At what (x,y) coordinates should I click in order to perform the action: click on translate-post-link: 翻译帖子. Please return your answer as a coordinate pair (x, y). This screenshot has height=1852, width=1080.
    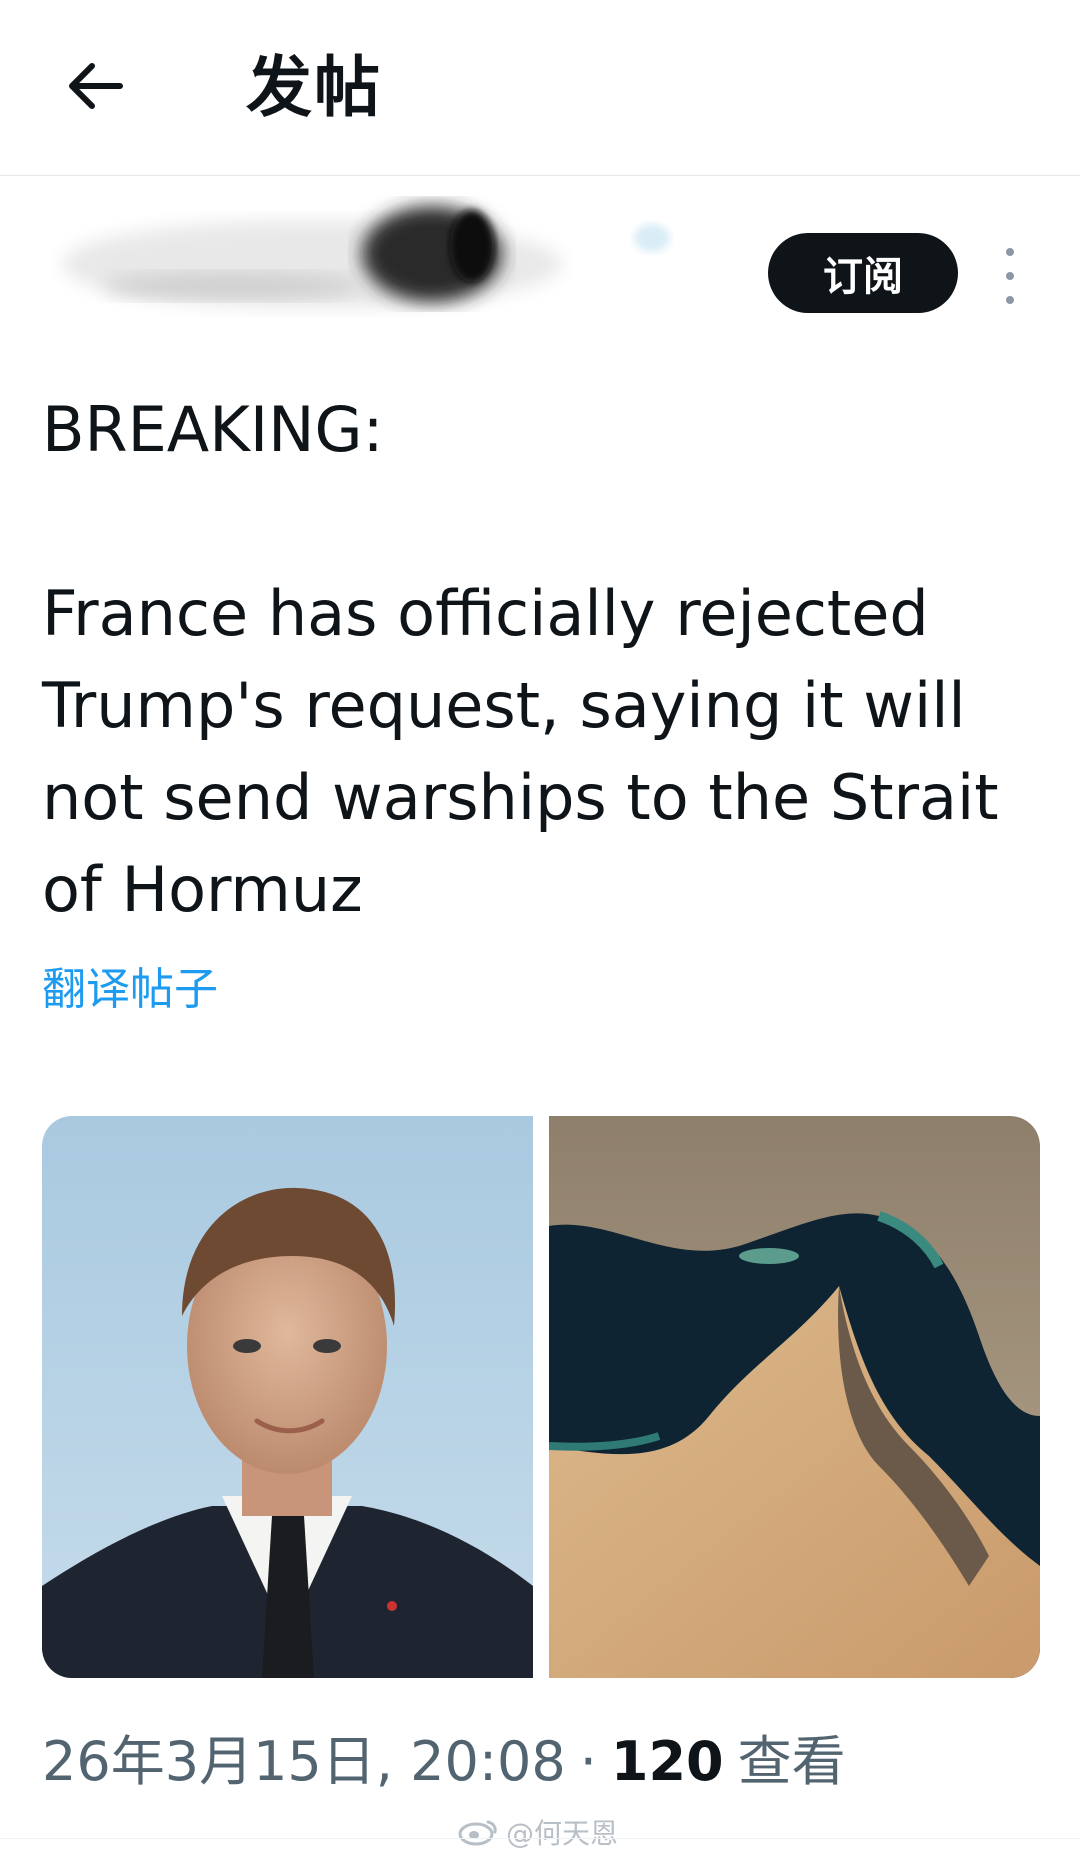
    Looking at the image, I should click on (130, 990).